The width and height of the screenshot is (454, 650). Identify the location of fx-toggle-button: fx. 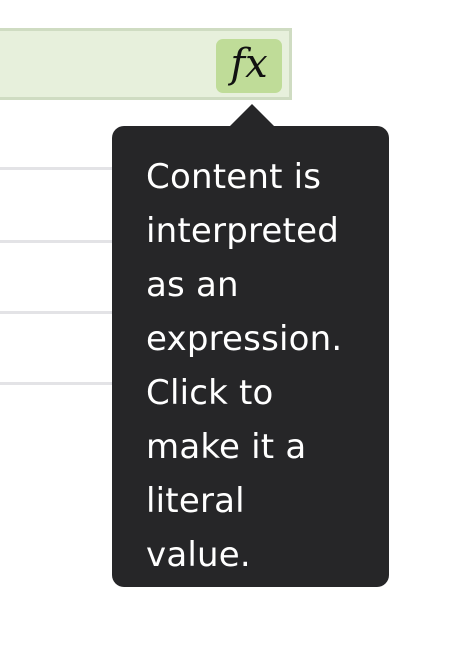
(249, 66).